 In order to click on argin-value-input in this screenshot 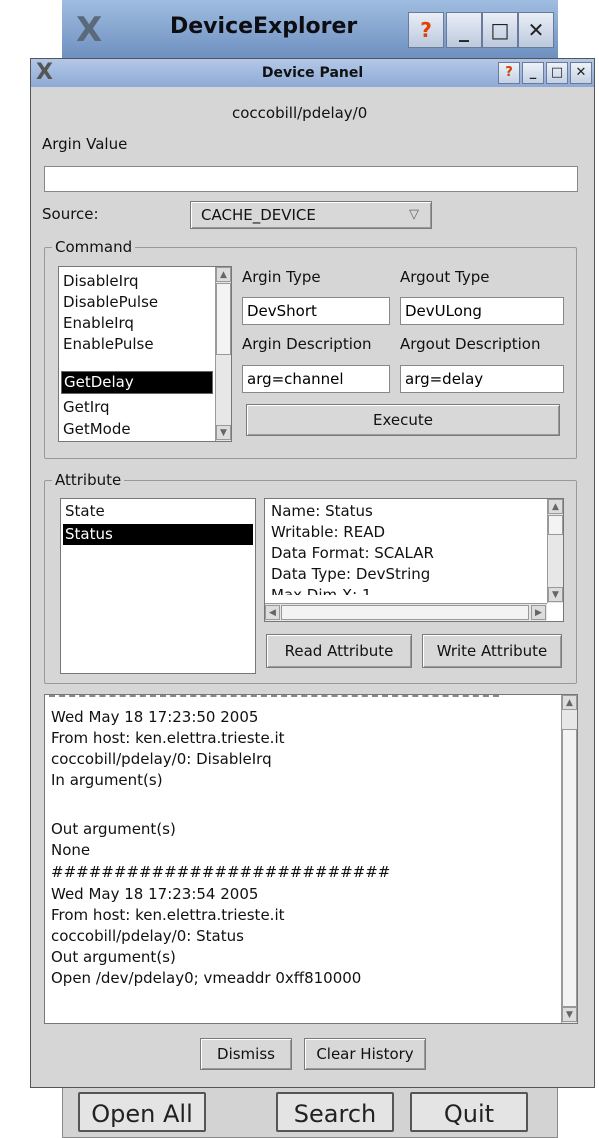, I will do `click(311, 179)`.